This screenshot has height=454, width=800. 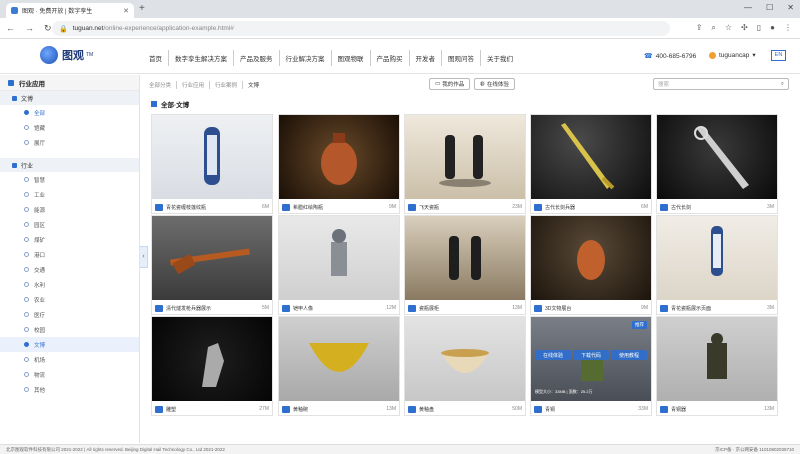 What do you see at coordinates (69, 284) in the screenshot?
I see `sidebar-item: 水利` at bounding box center [69, 284].